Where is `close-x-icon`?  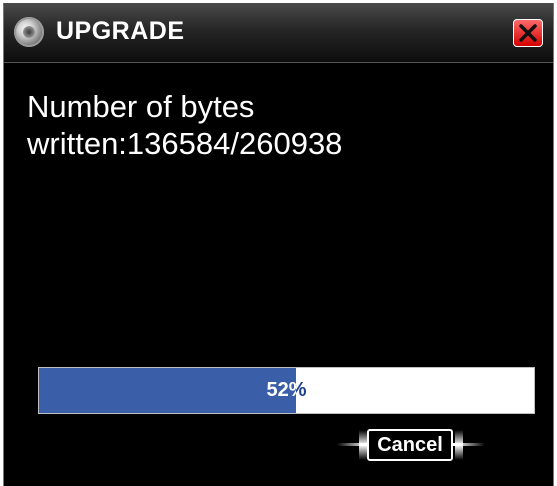
close-x-icon is located at coordinates (528, 33).